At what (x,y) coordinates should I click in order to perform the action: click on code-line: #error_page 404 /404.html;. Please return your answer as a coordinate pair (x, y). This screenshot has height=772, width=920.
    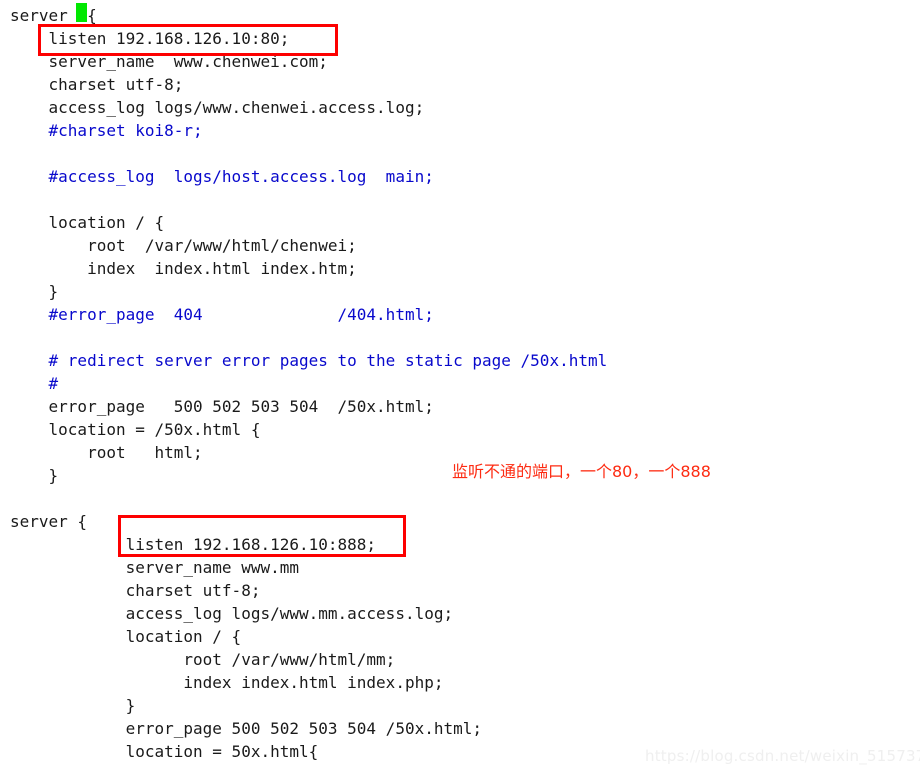
    Looking at the image, I should click on (222, 314).